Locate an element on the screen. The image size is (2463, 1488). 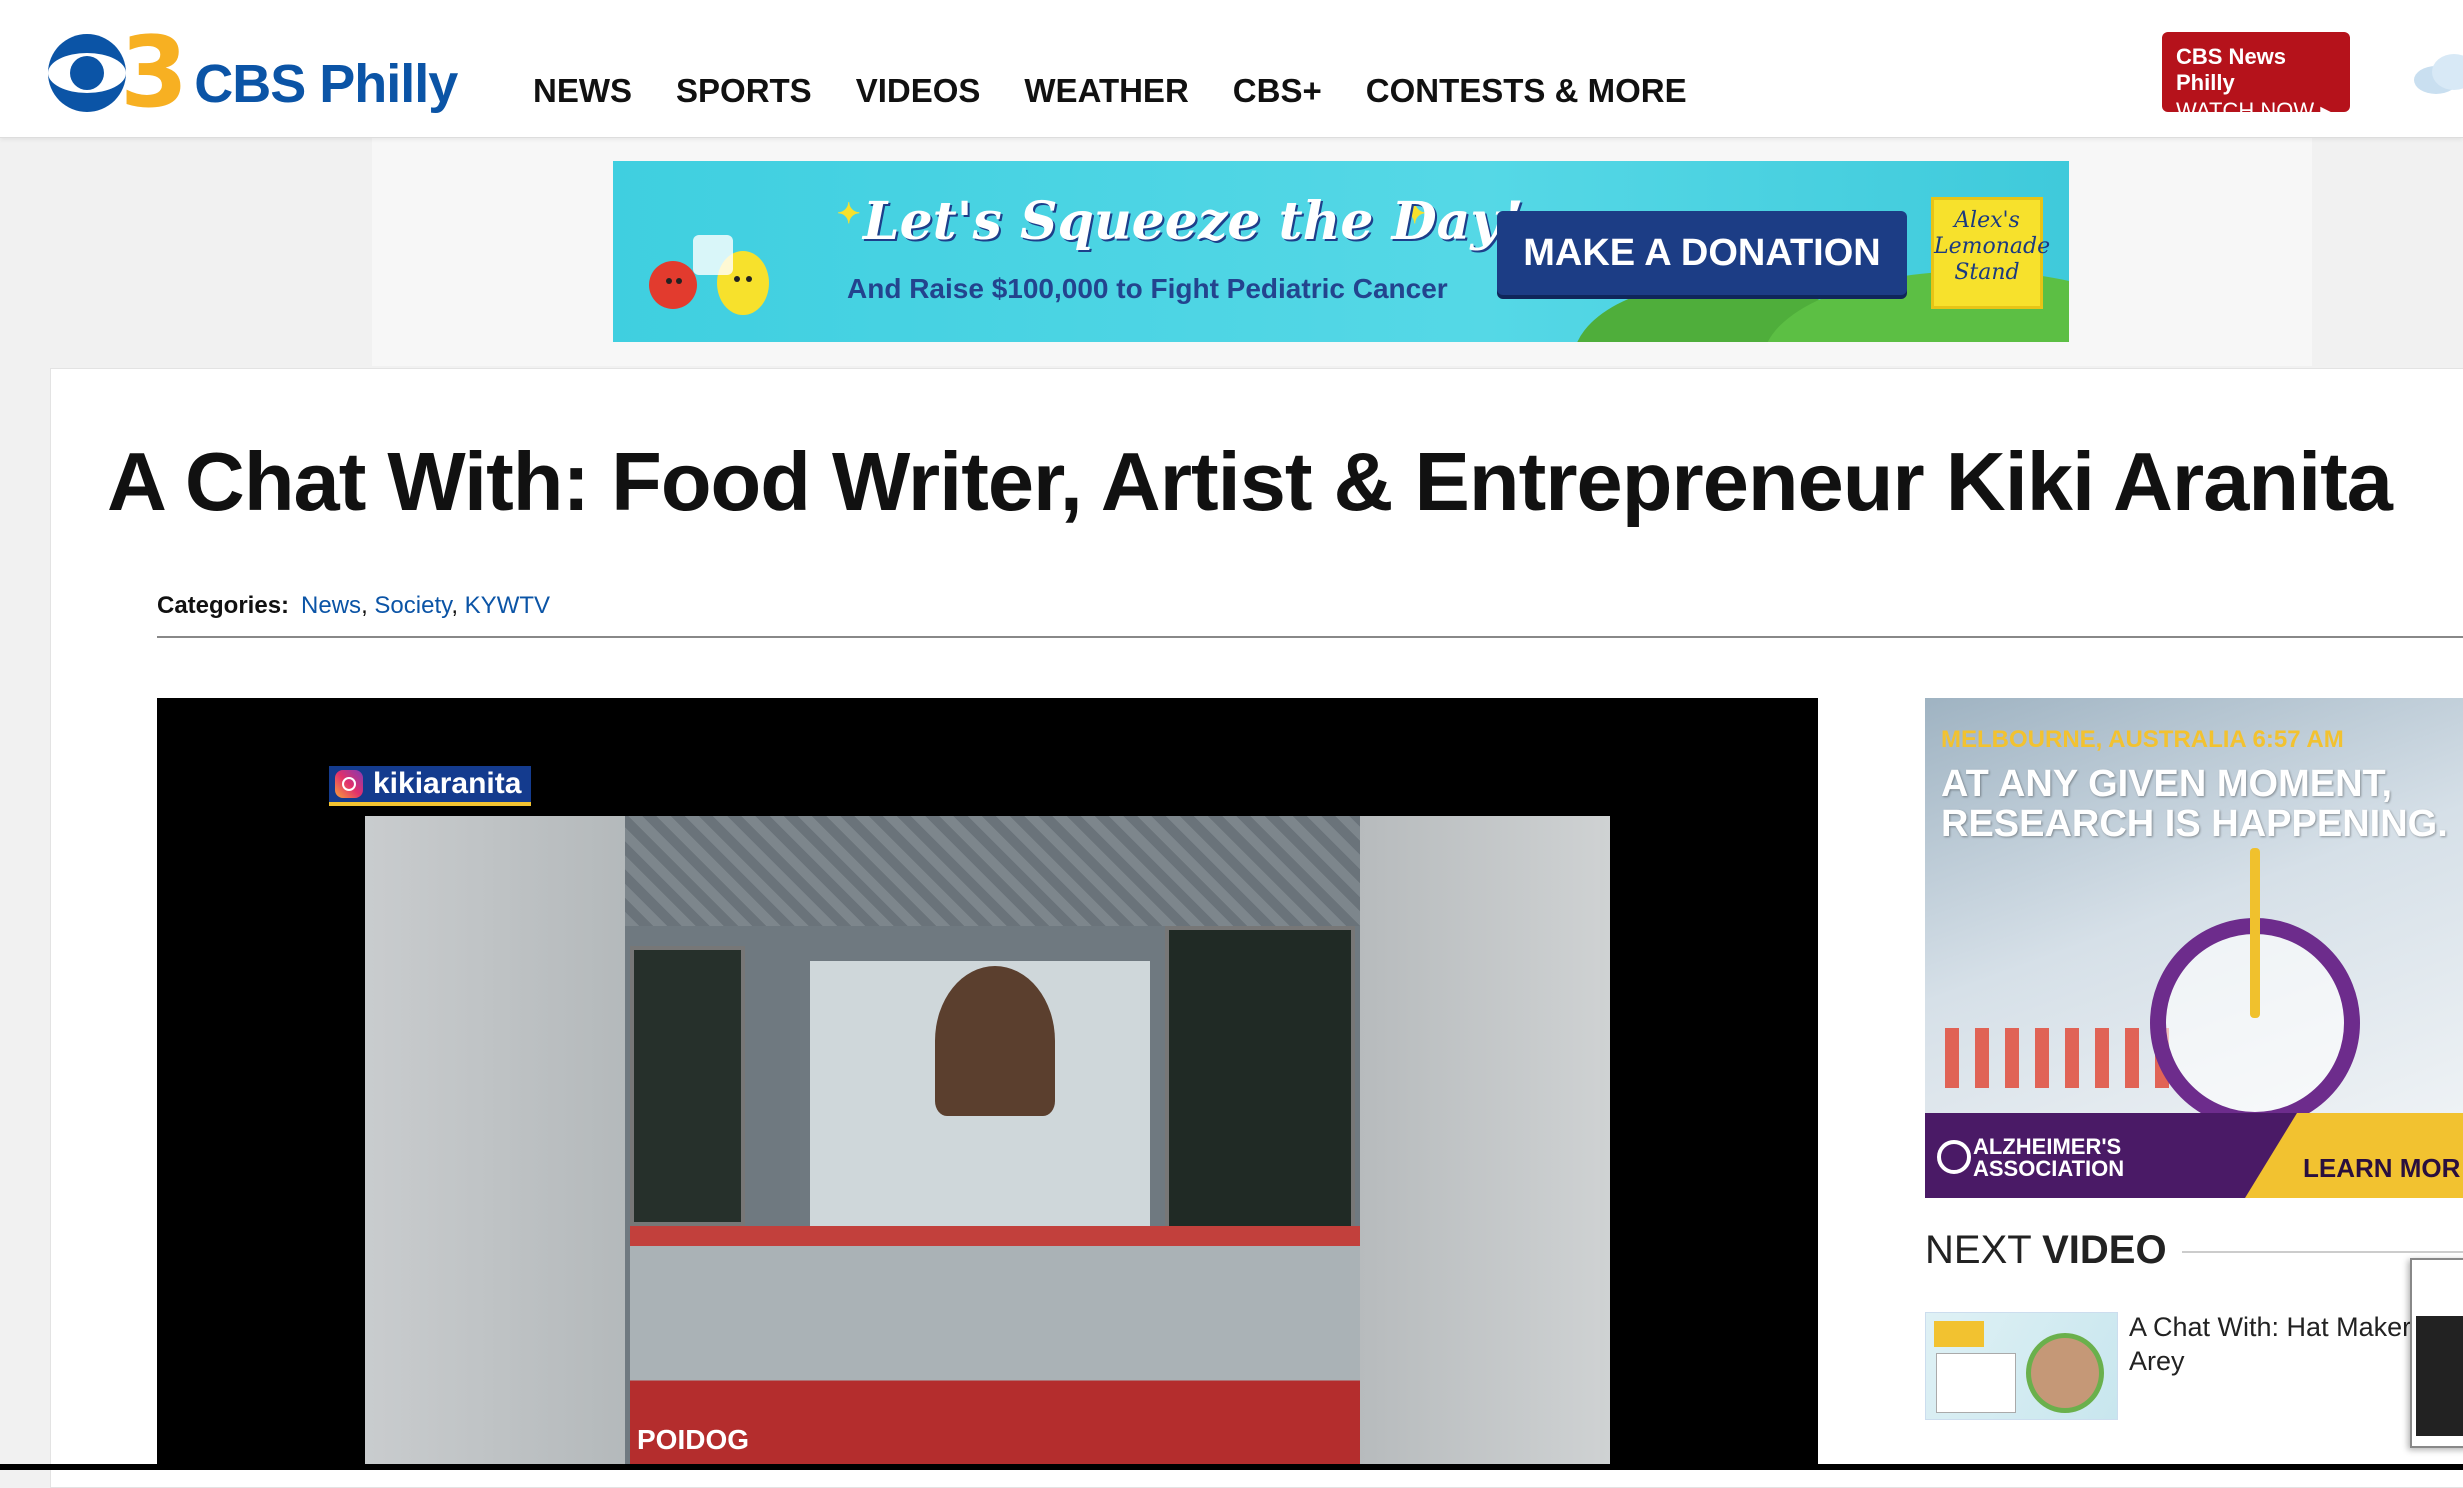
cbs-philly-logo: 3 CBS Philly is located at coordinates (253, 73).